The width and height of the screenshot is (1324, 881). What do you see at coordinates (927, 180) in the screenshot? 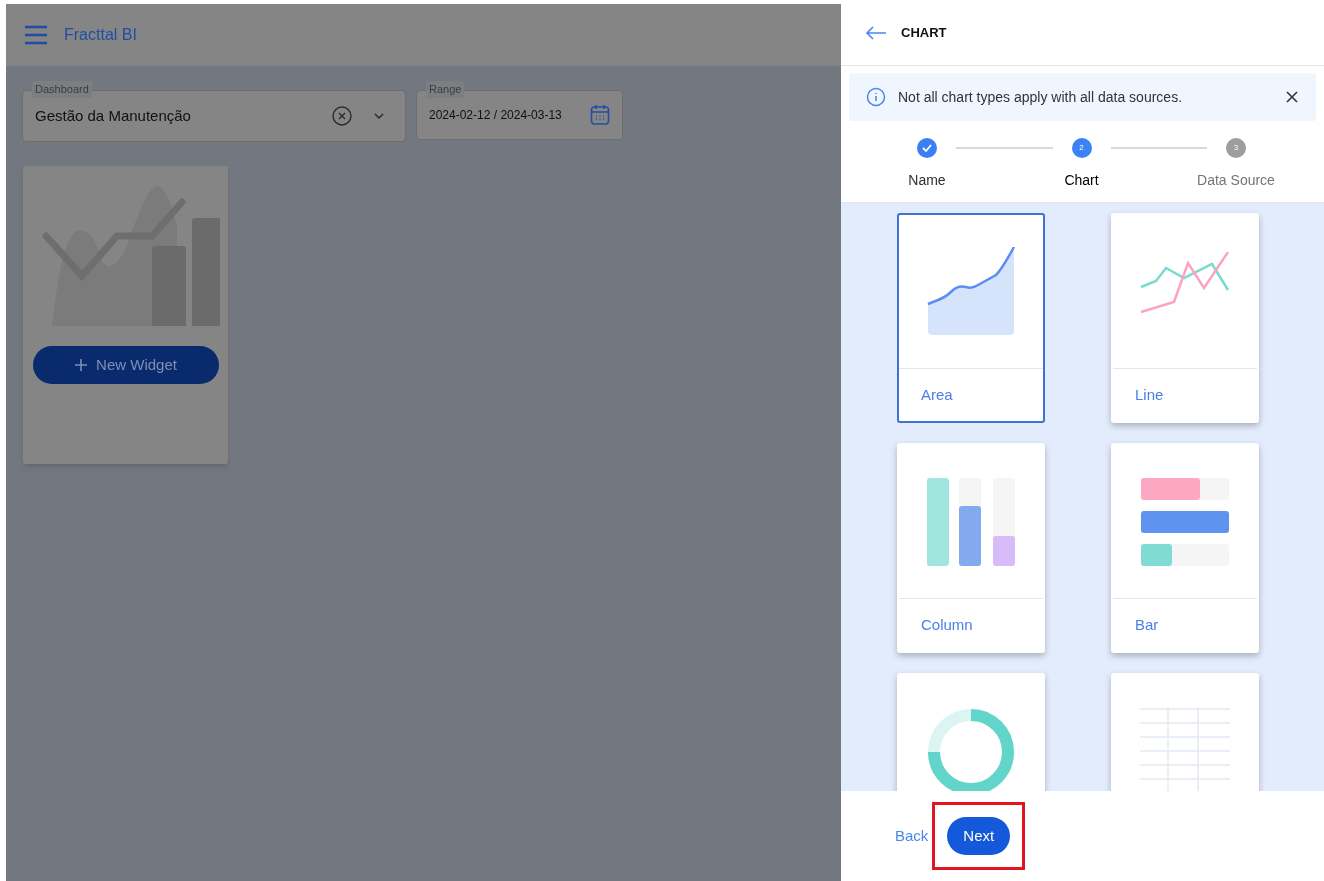
I see `step-label: Name` at bounding box center [927, 180].